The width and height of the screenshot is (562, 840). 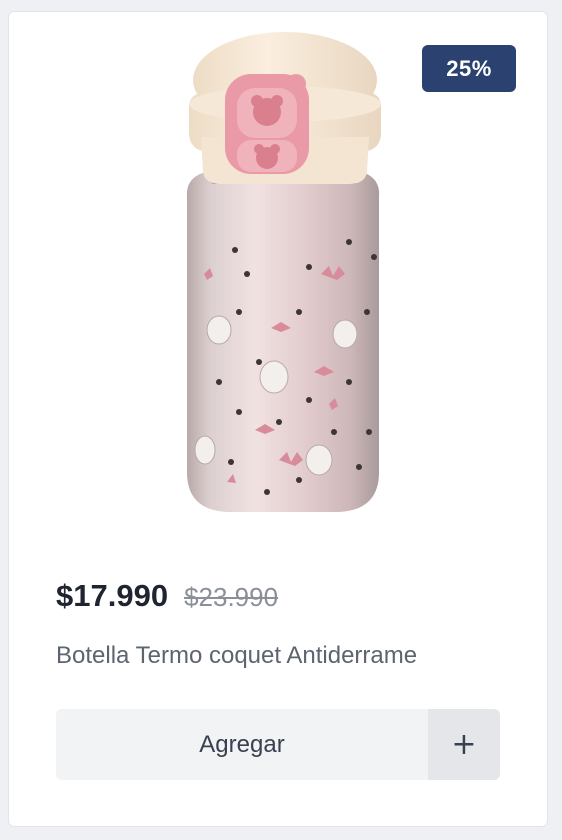 What do you see at coordinates (469, 68) in the screenshot?
I see `discount-badge: 25%` at bounding box center [469, 68].